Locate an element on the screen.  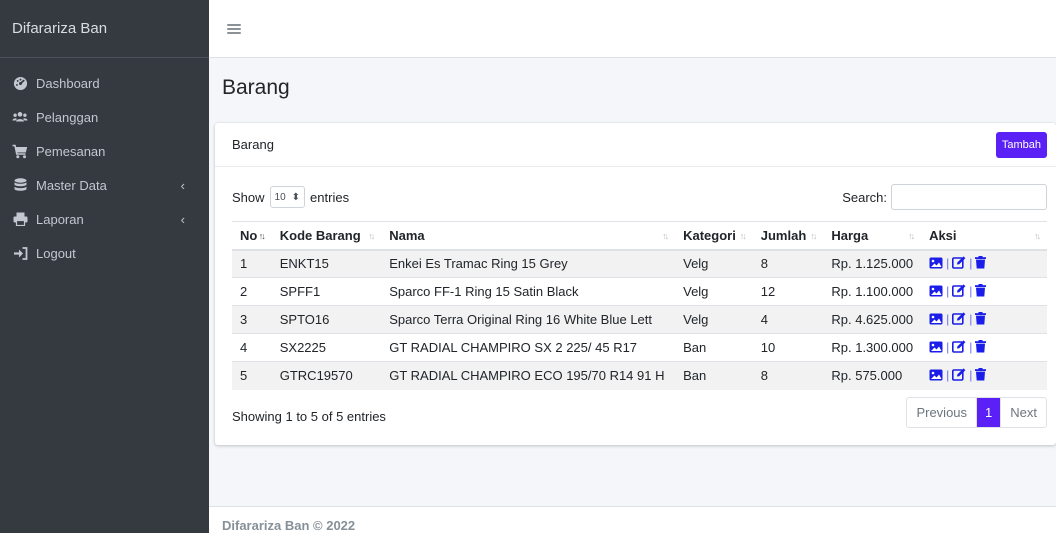
cart-icon is located at coordinates (20, 151).